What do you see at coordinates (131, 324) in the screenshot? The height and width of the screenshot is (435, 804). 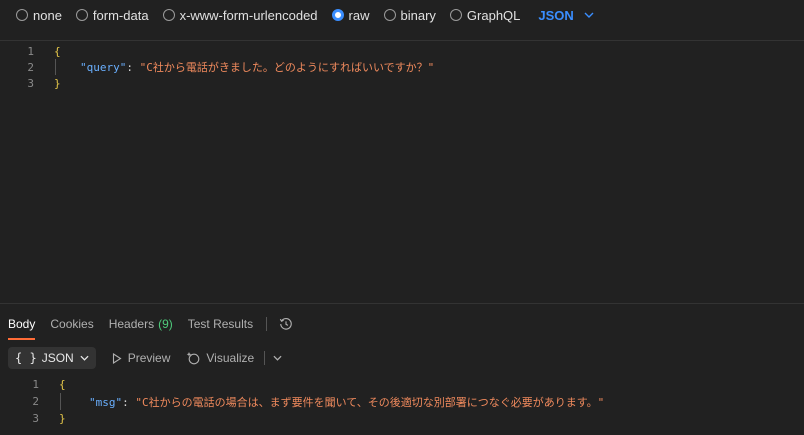 I see `tab-headers-label: Headers` at bounding box center [131, 324].